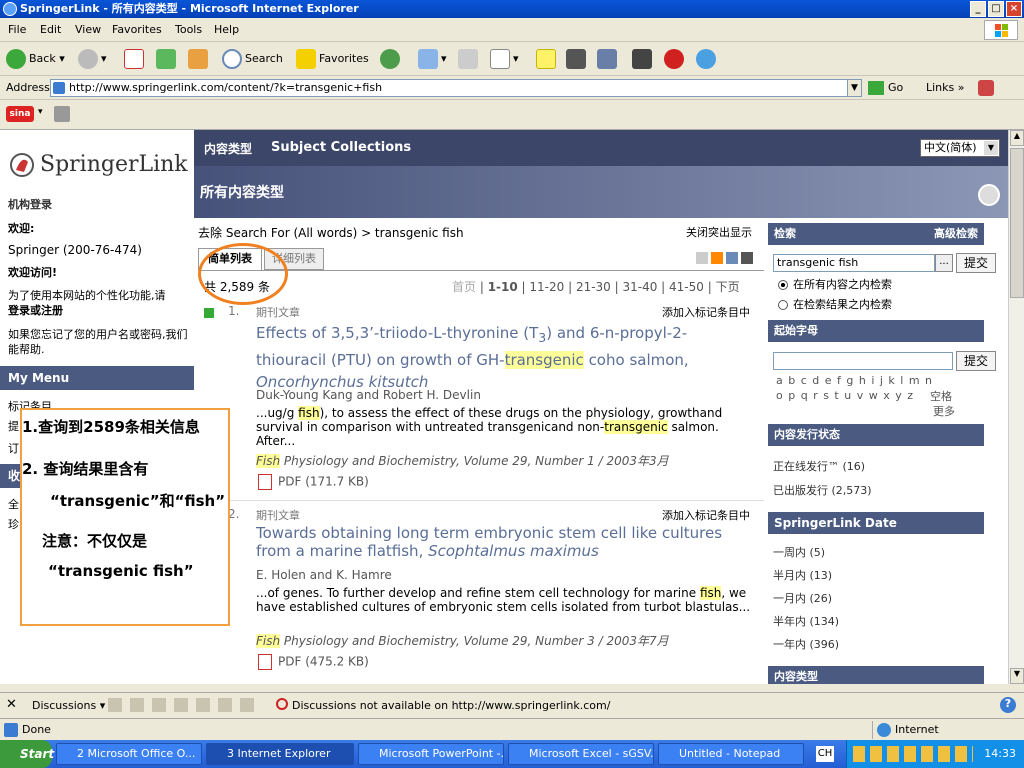 Image resolution: width=1024 pixels, height=768 pixels. What do you see at coordinates (854, 380) in the screenshot?
I see `letter-links: a b c d e f g h i j k l m n` at bounding box center [854, 380].